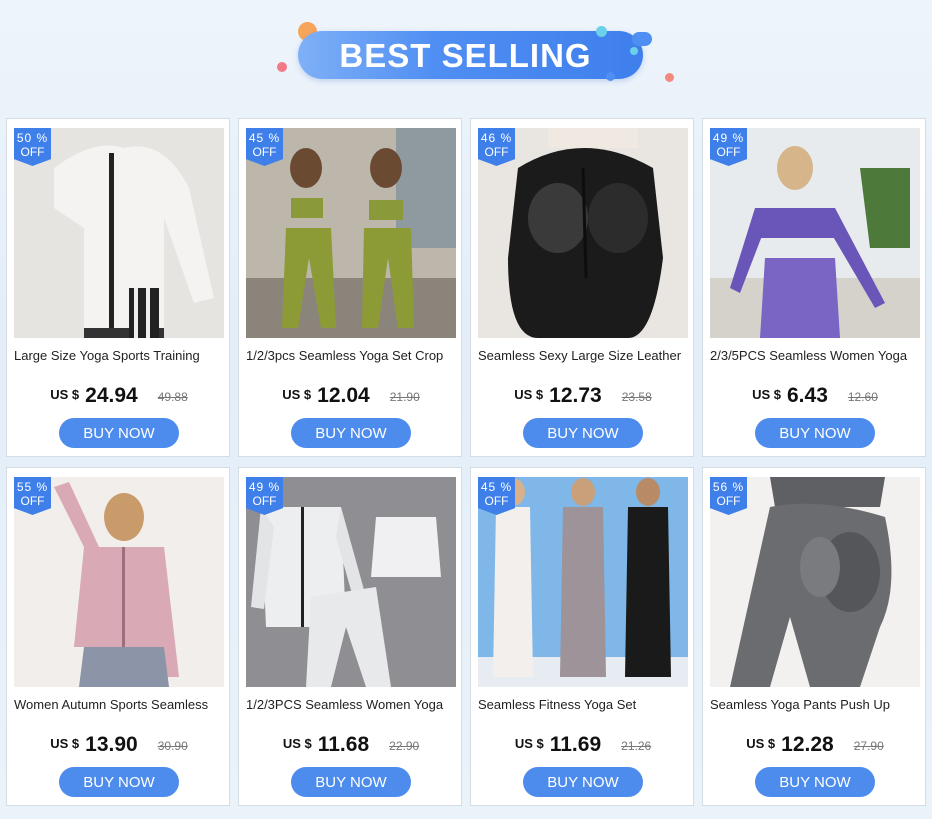 Image resolution: width=932 pixels, height=819 pixels. What do you see at coordinates (575, 395) in the screenshot?
I see `sale-price: 12.73` at bounding box center [575, 395].